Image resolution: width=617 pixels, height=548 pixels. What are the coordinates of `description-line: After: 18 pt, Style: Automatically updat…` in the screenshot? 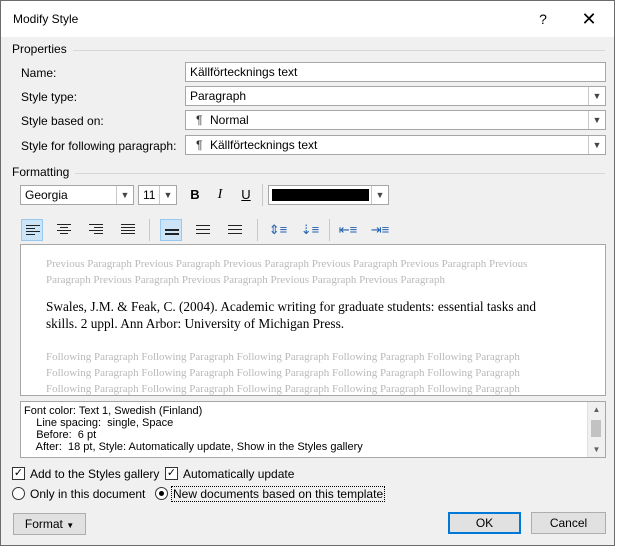 It's located at (193, 447).